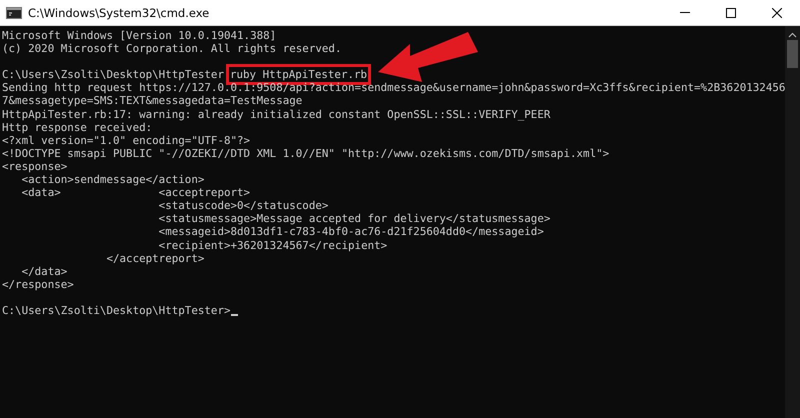 The height and width of the screenshot is (418, 800). I want to click on close-icon, so click(777, 13).